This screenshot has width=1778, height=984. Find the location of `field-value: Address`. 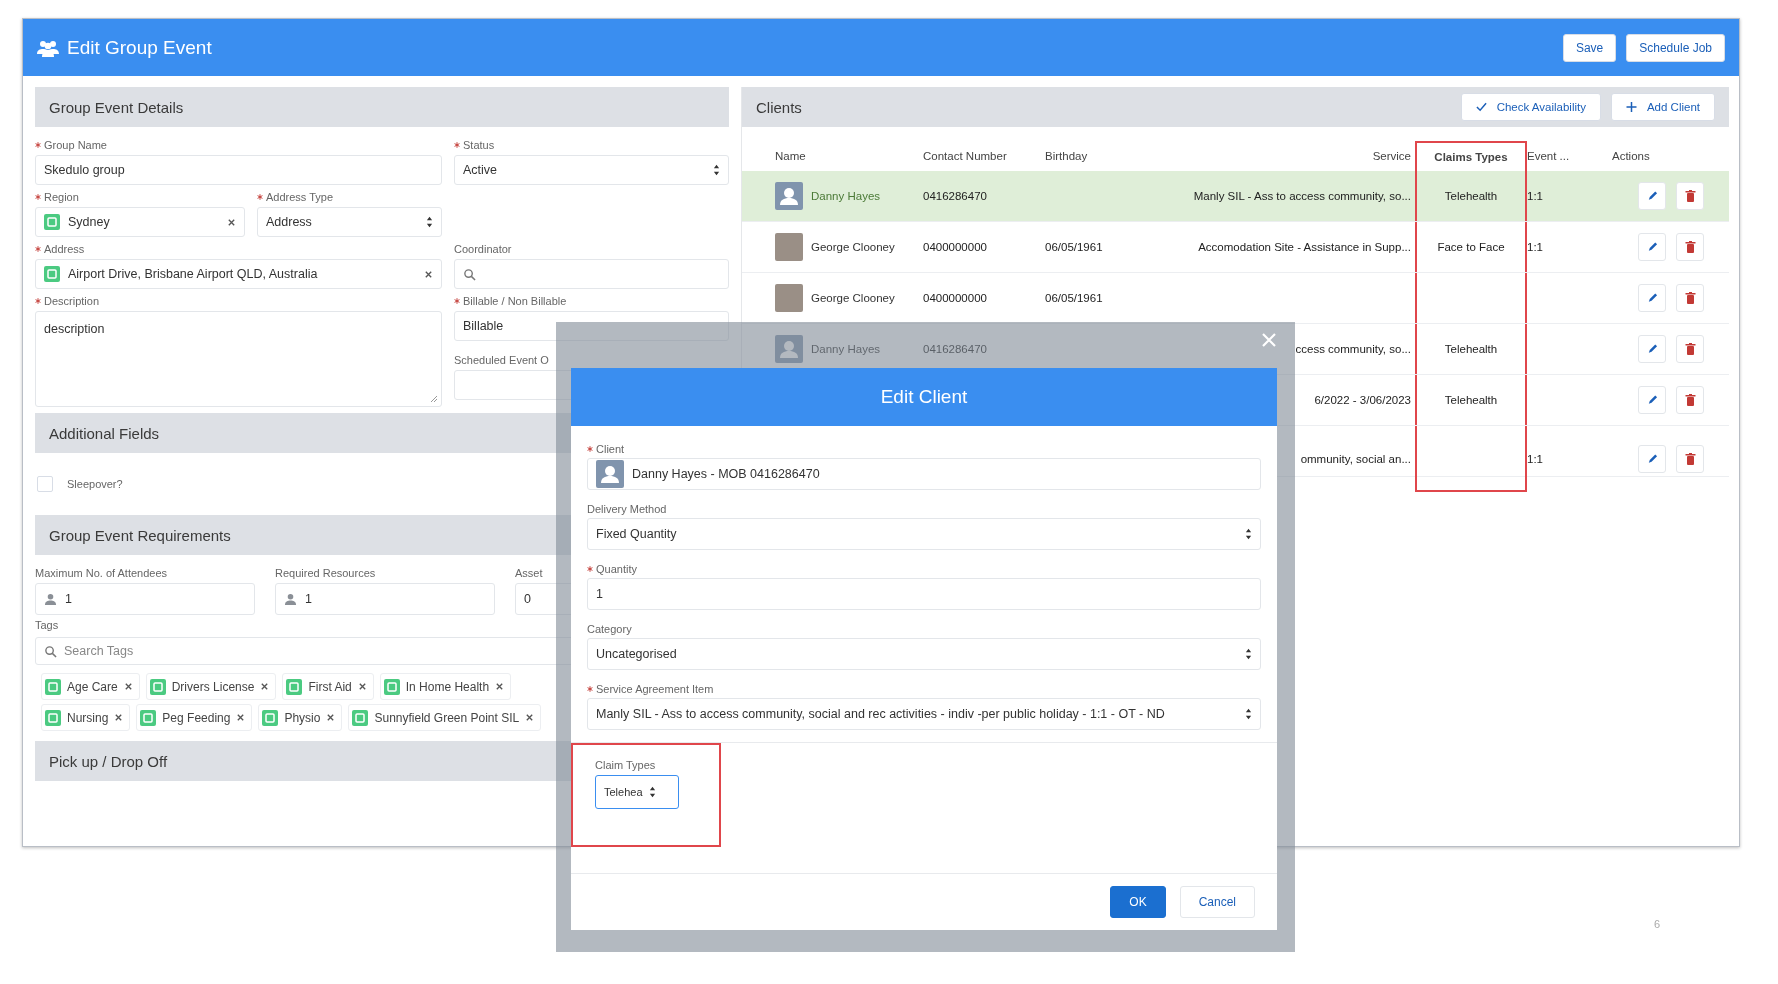

field-value: Address is located at coordinates (289, 222).